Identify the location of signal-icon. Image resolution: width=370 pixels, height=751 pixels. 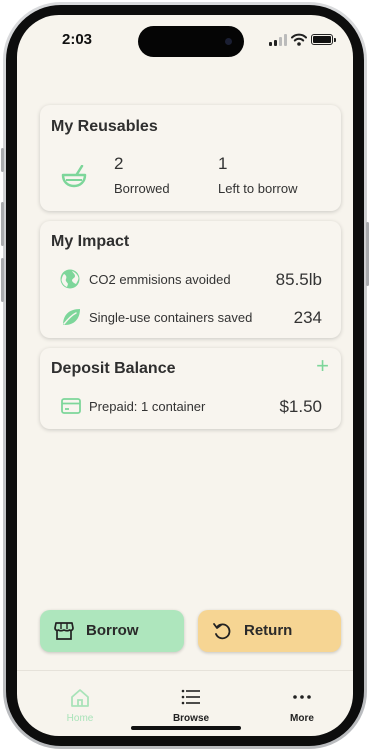
(278, 40).